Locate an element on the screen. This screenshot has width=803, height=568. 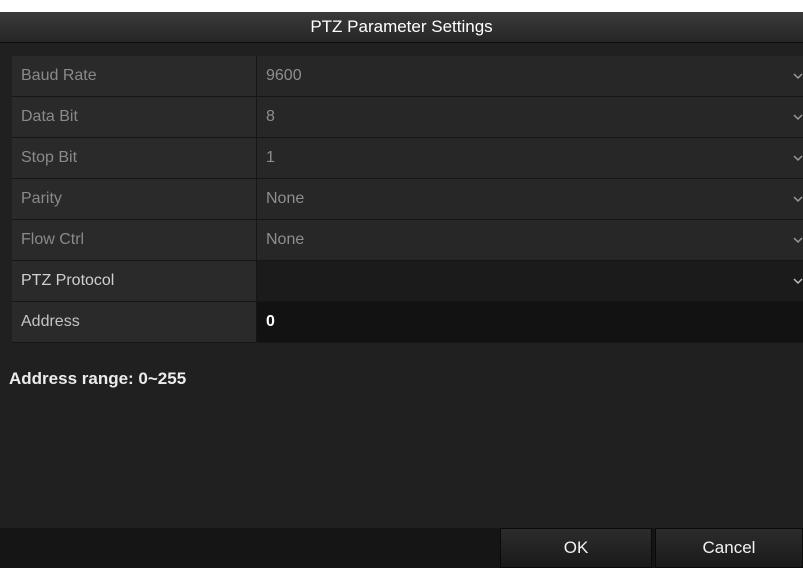
stop-bit-row: Stop Bit 1 is located at coordinates (407, 158).